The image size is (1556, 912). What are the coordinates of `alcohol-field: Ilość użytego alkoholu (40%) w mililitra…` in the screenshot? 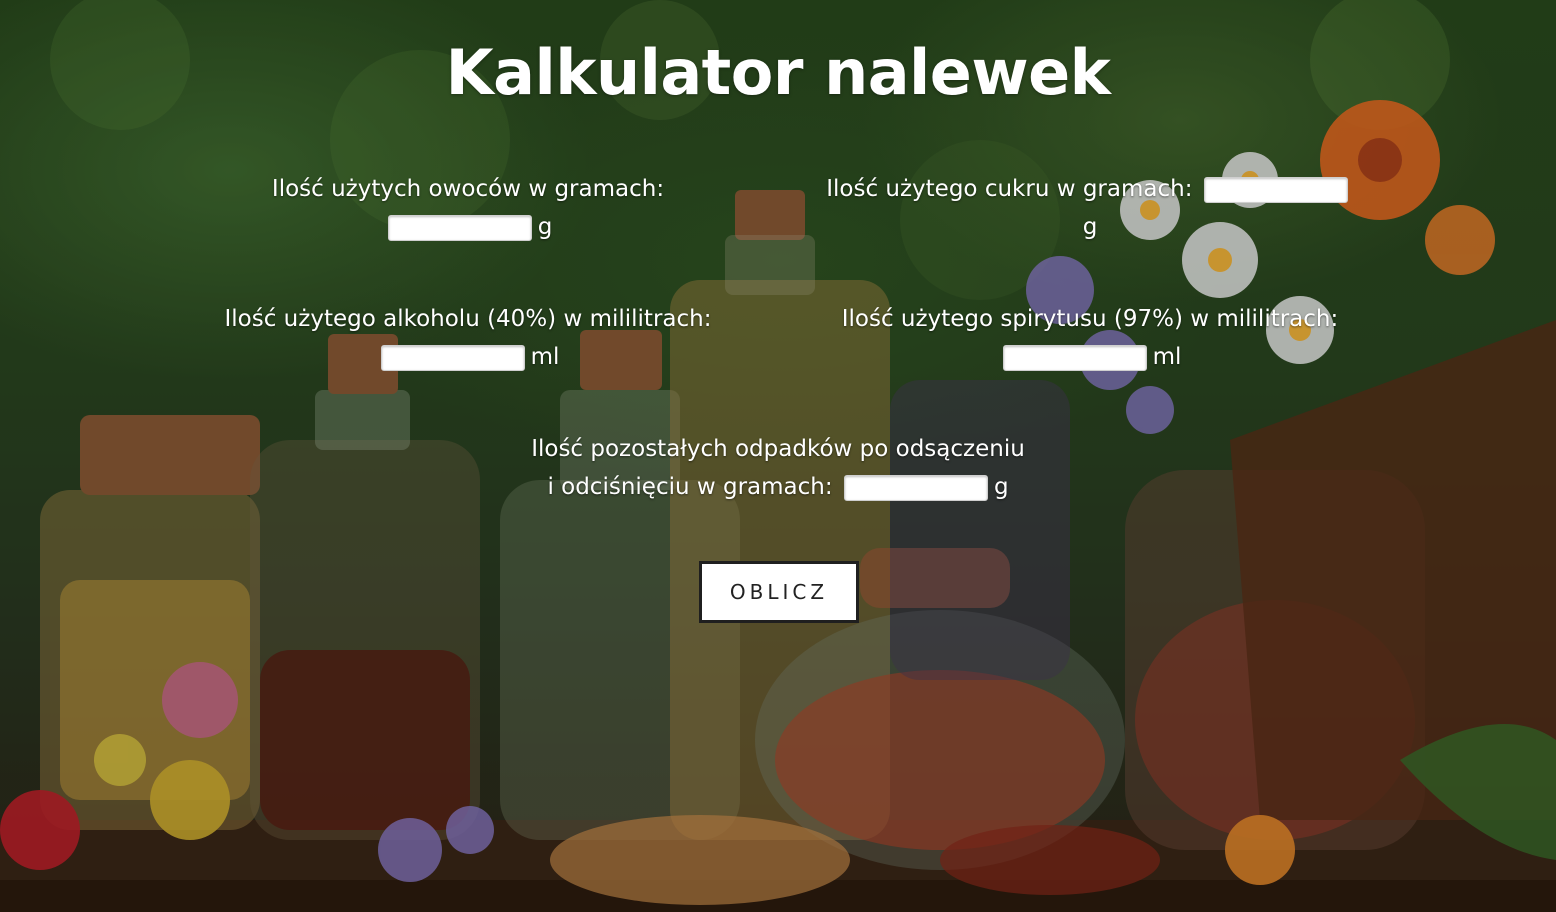 It's located at (468, 338).